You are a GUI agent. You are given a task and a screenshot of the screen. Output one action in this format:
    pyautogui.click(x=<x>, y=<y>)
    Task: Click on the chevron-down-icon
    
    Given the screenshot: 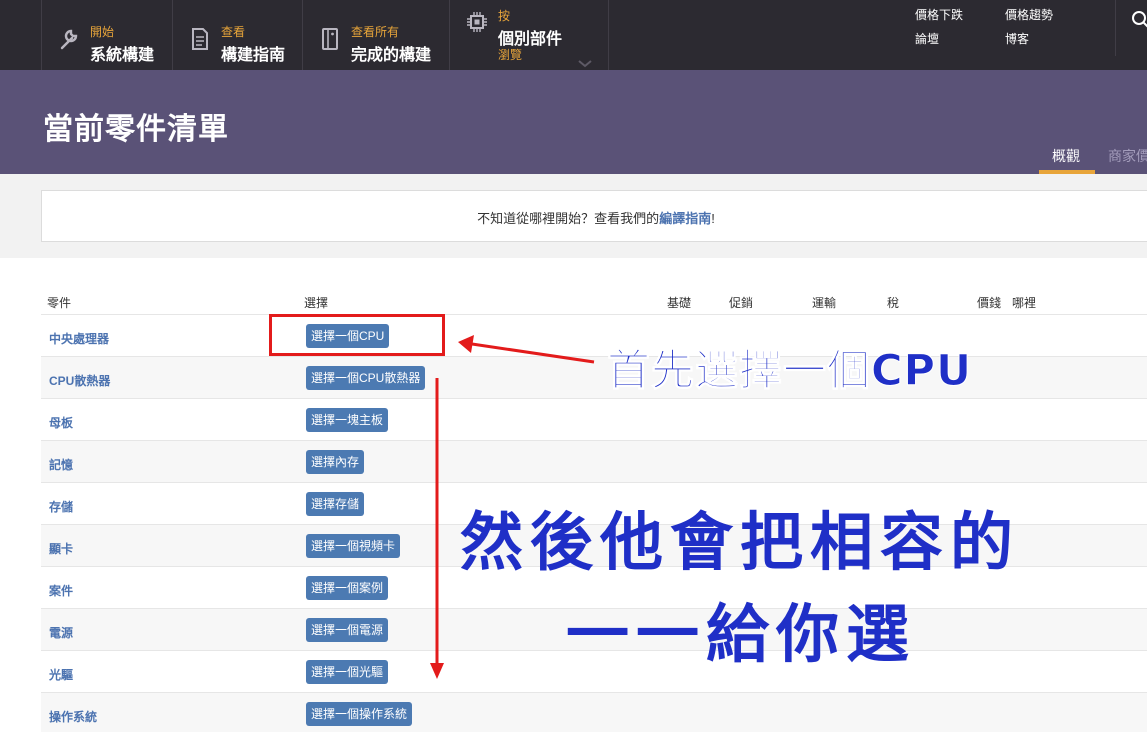 What is the action you would take?
    pyautogui.click(x=585, y=64)
    